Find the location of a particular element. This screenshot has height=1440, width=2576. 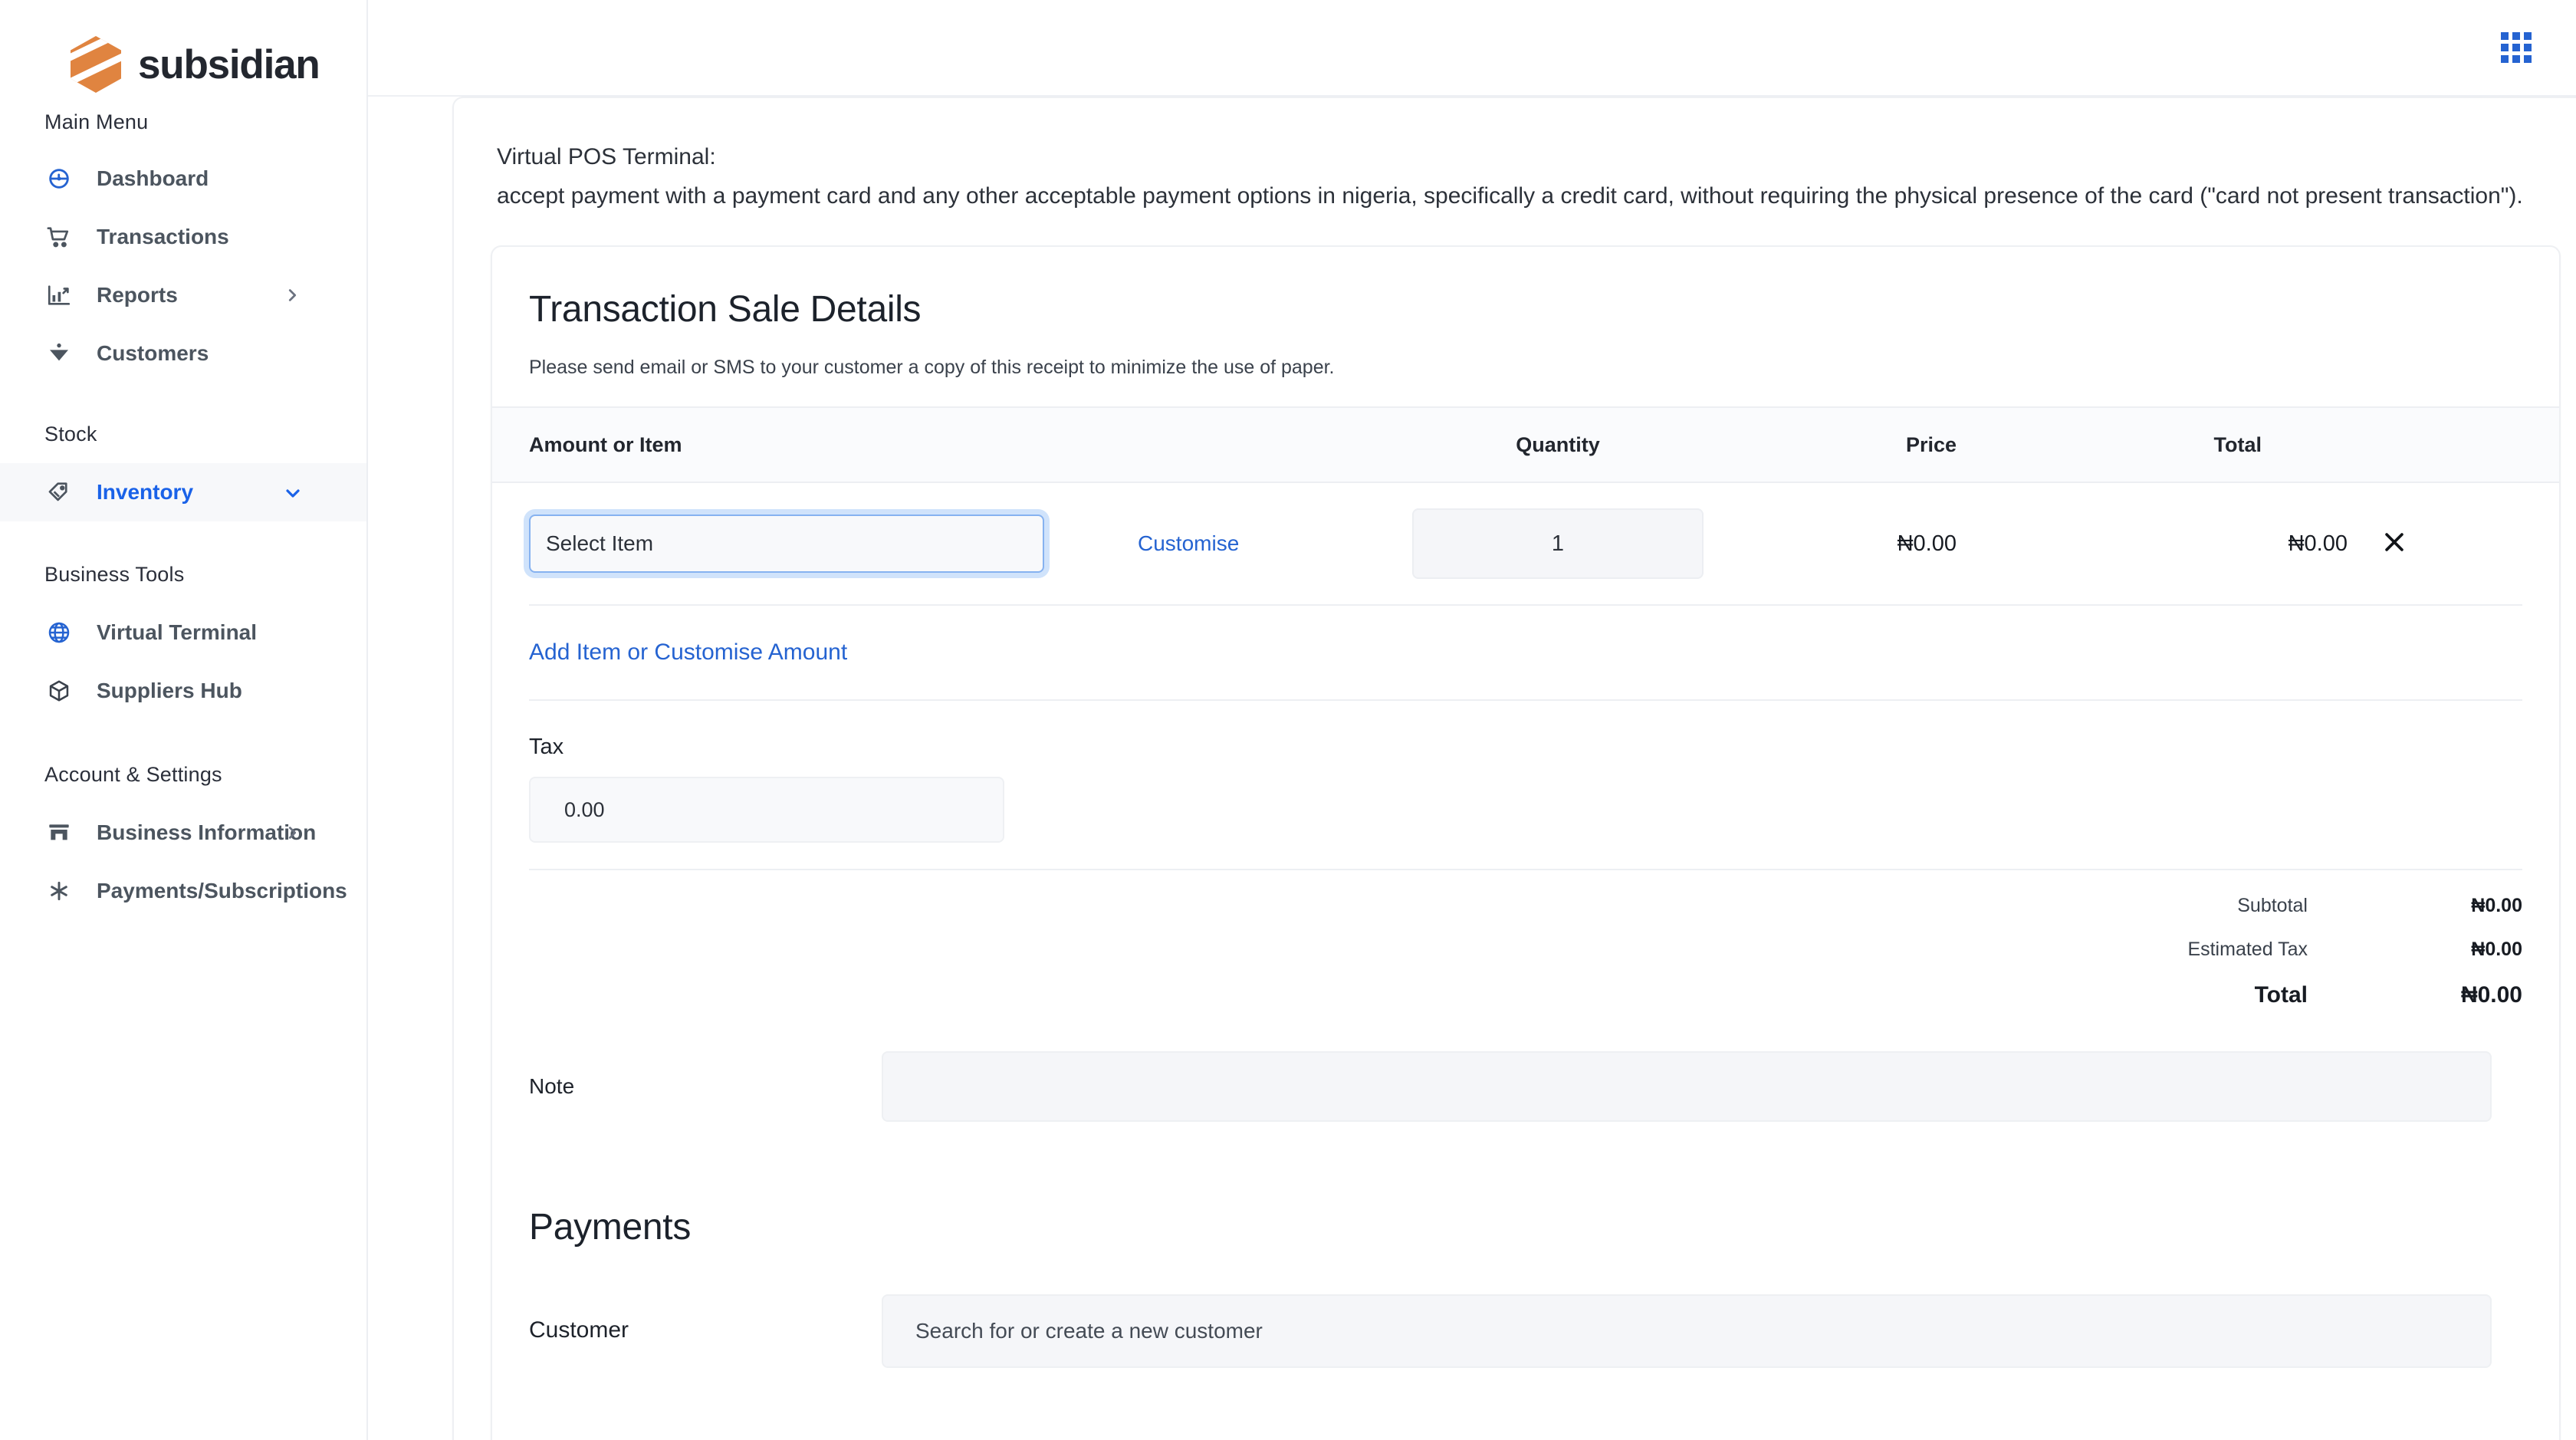

grid-apps-icon is located at coordinates (2516, 47).